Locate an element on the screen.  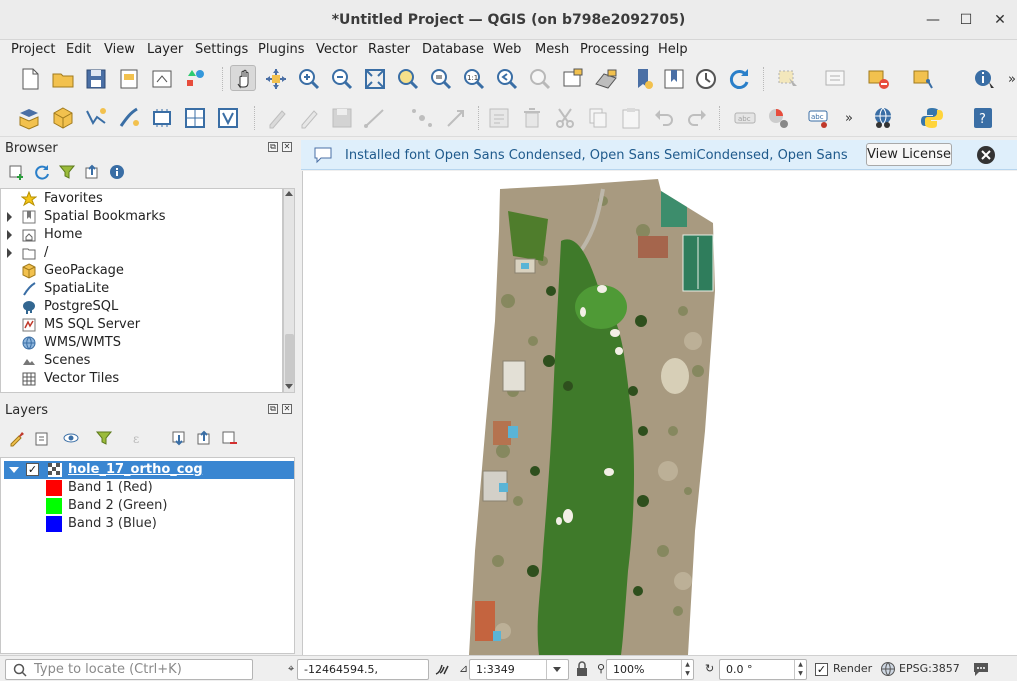
crs-globe-icon is located at coordinates (888, 669).